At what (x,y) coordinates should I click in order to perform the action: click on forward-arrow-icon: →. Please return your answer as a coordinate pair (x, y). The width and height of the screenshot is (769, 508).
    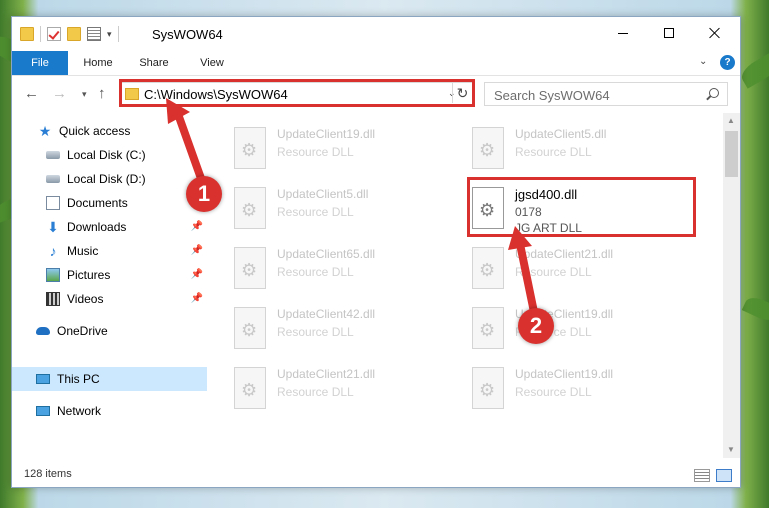
    Looking at the image, I should click on (59, 93).